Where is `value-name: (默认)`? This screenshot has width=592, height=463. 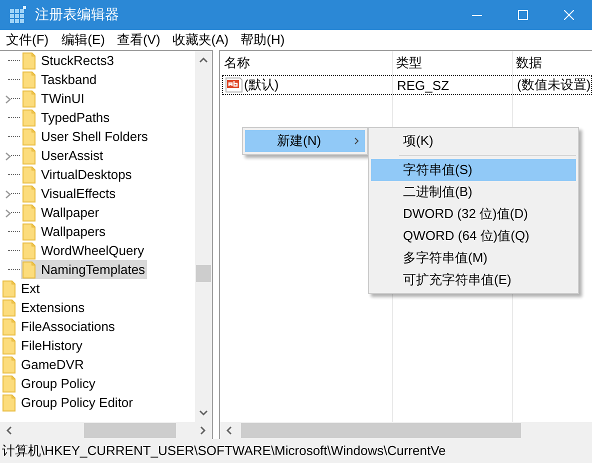 value-name: (默认) is located at coordinates (261, 85).